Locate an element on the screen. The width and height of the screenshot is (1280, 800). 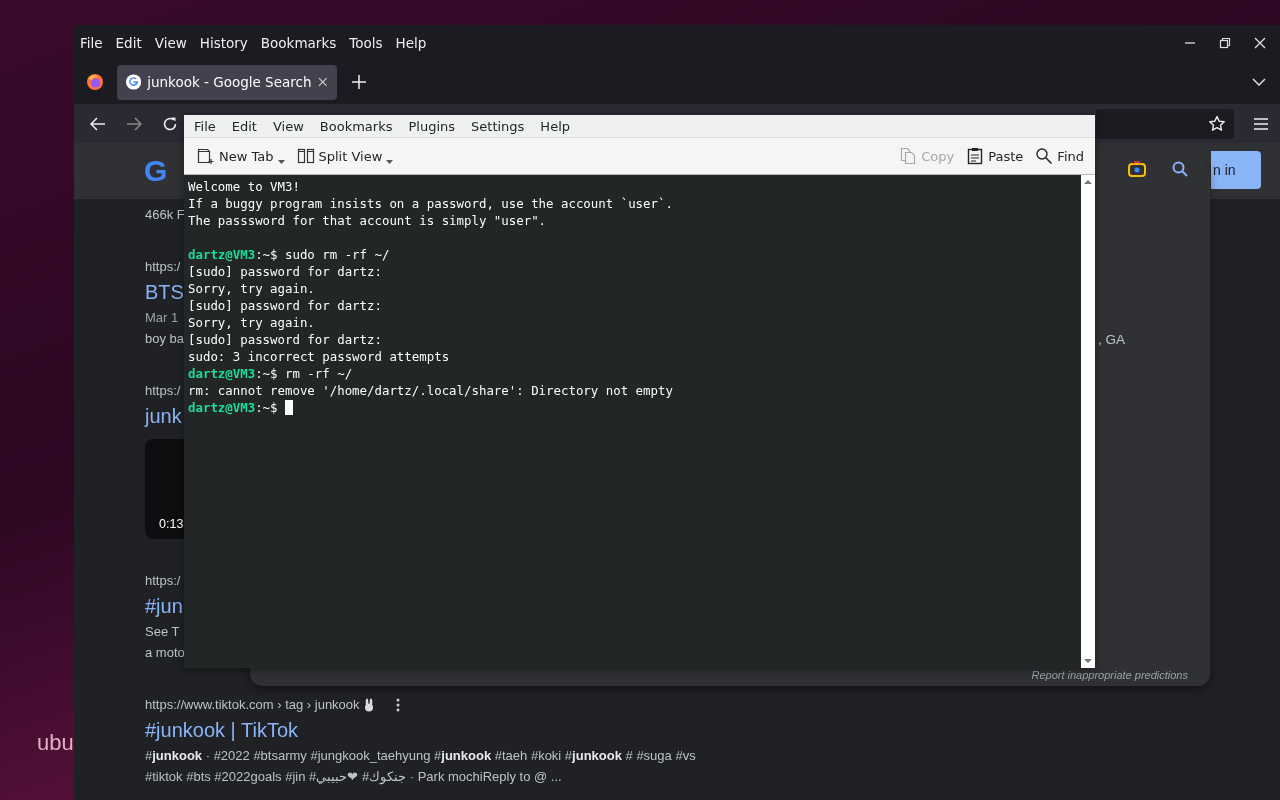
browser-tab: junkook - Google Search is located at coordinates (227, 82).